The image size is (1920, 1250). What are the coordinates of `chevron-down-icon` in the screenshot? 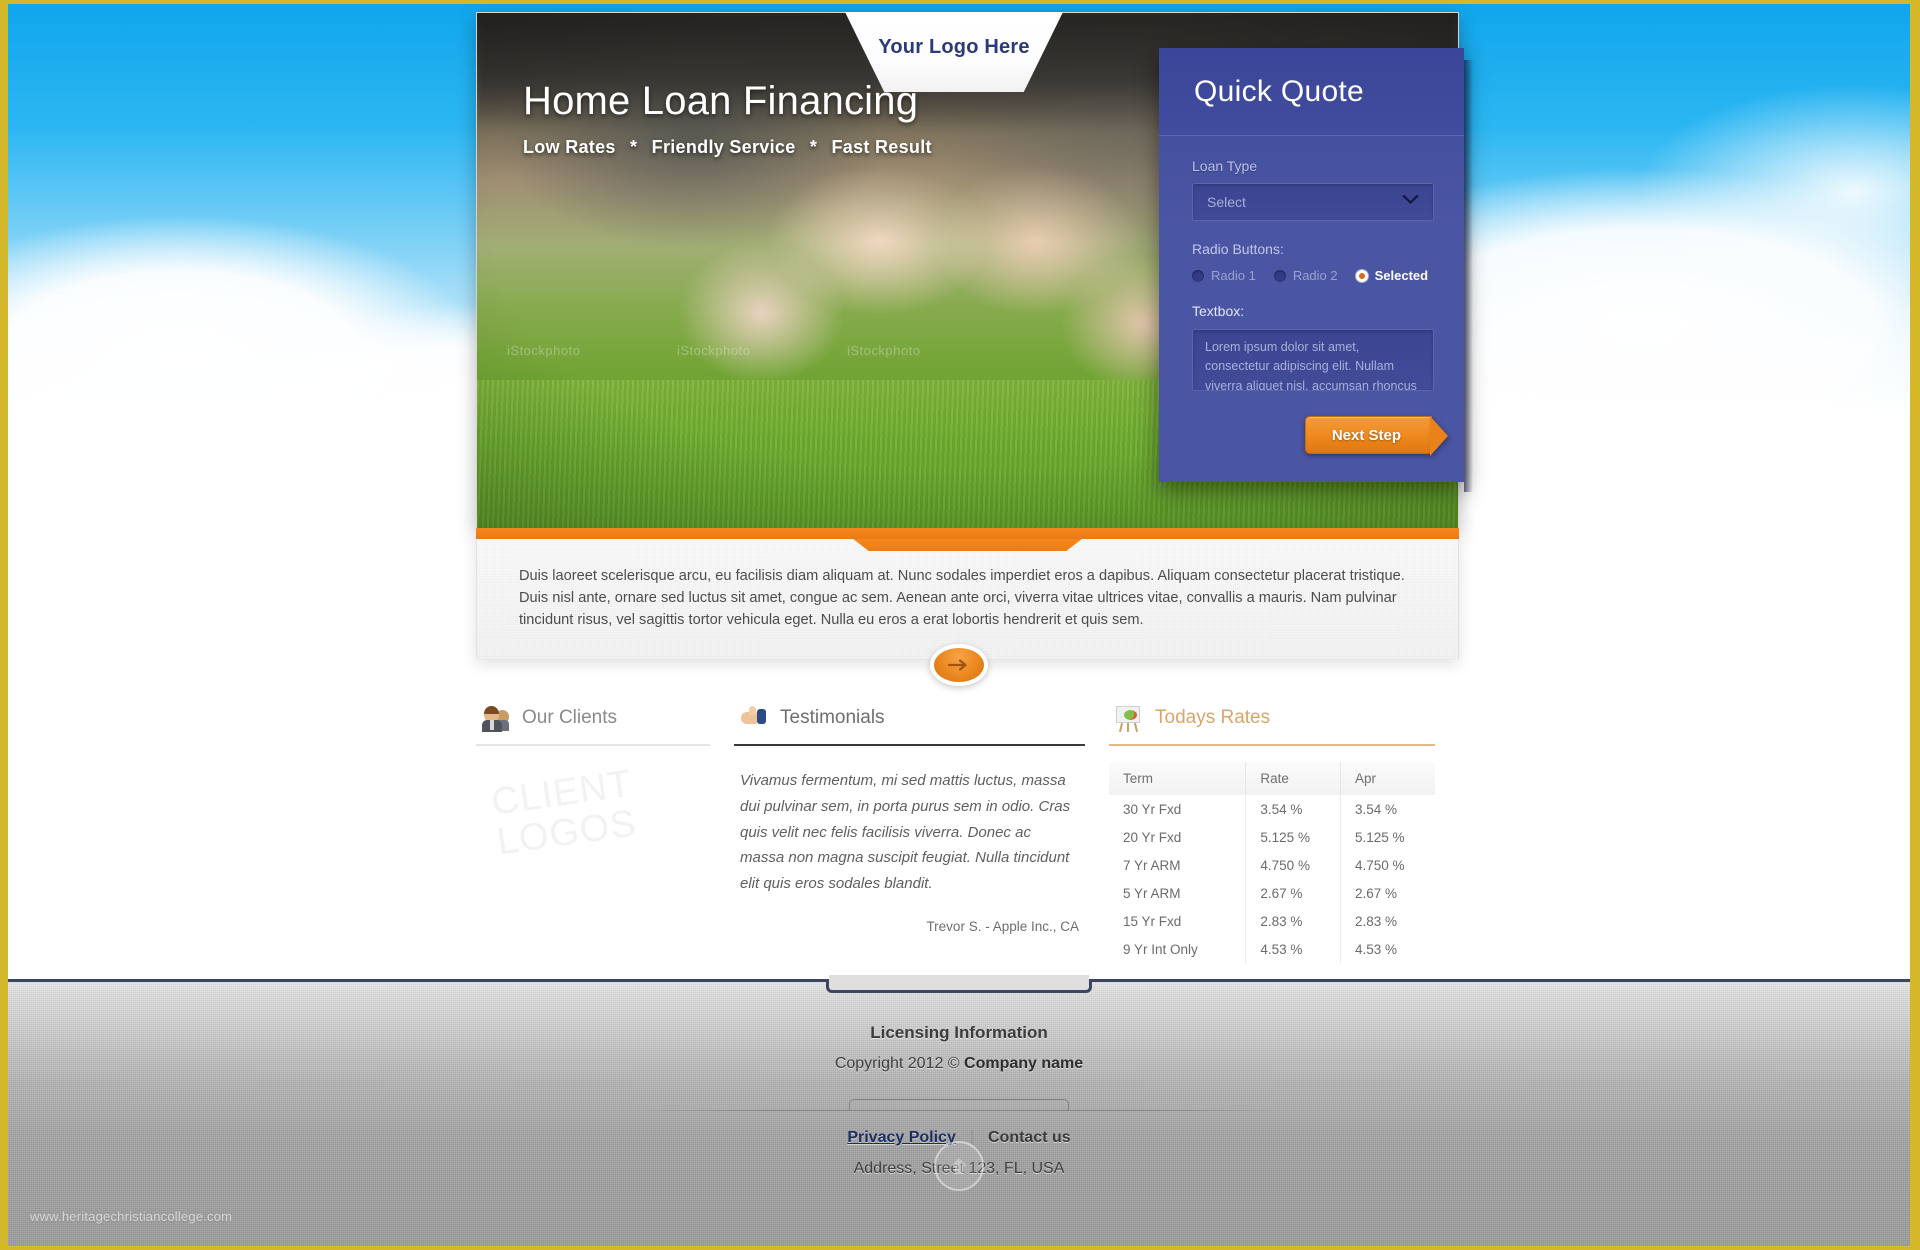 It's located at (1410, 202).